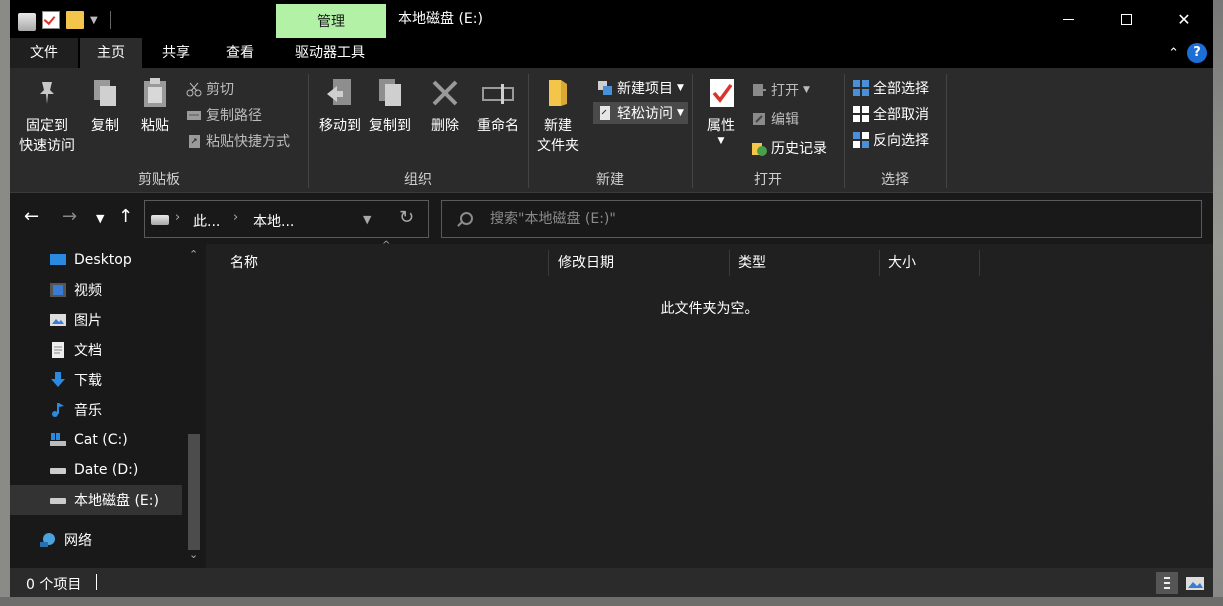 This screenshot has height=606, width=1223. Describe the element at coordinates (96, 290) in the screenshot. I see `nav-item-videos: 视频` at that location.